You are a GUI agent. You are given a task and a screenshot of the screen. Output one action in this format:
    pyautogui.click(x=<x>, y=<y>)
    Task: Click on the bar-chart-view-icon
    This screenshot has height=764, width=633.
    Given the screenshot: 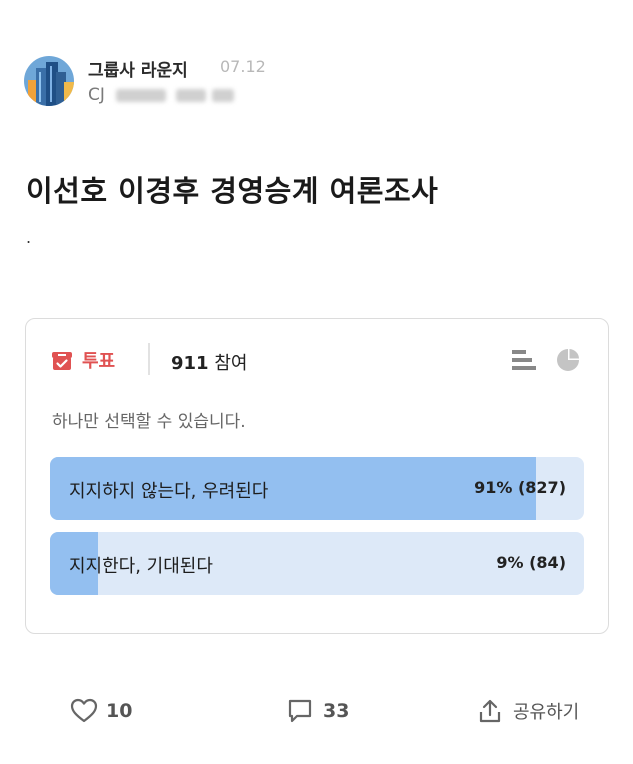 What is the action you would take?
    pyautogui.click(x=524, y=360)
    